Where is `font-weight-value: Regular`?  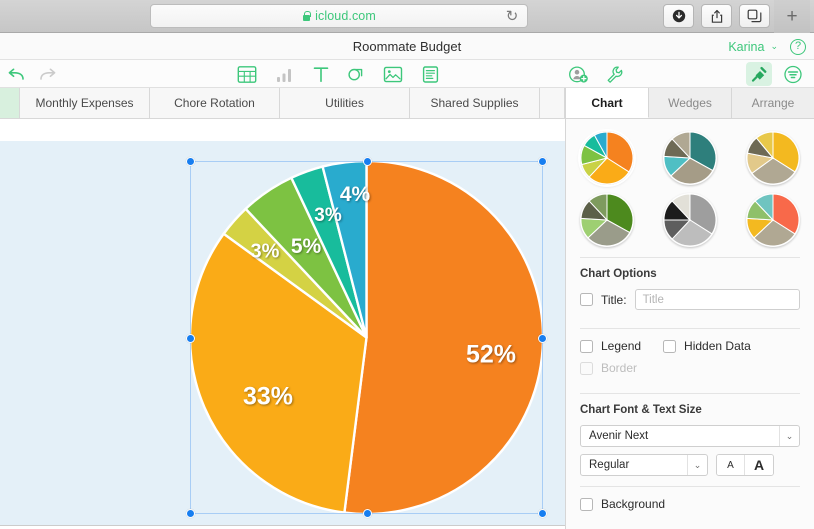
font-weight-value: Regular is located at coordinates (609, 465).